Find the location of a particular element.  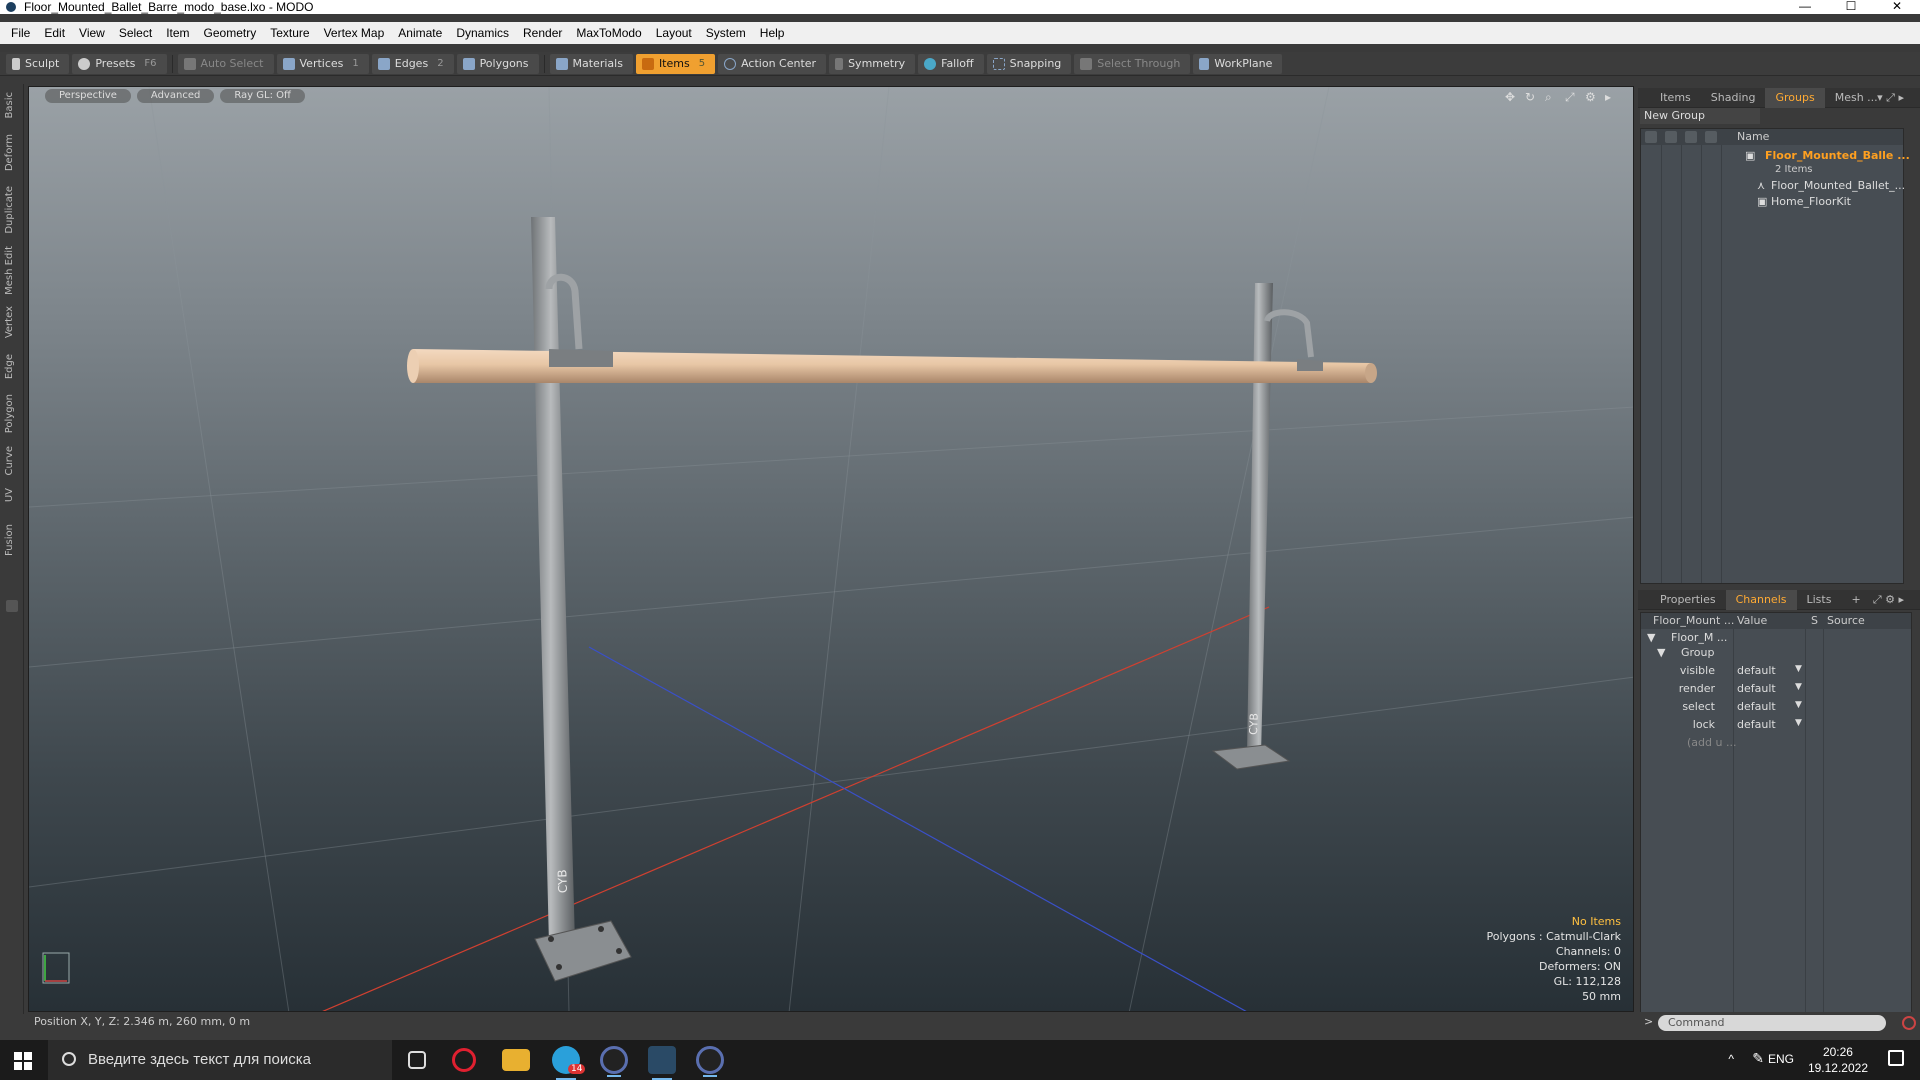

tab-polygon: Polygon is located at coordinates (12, 413).